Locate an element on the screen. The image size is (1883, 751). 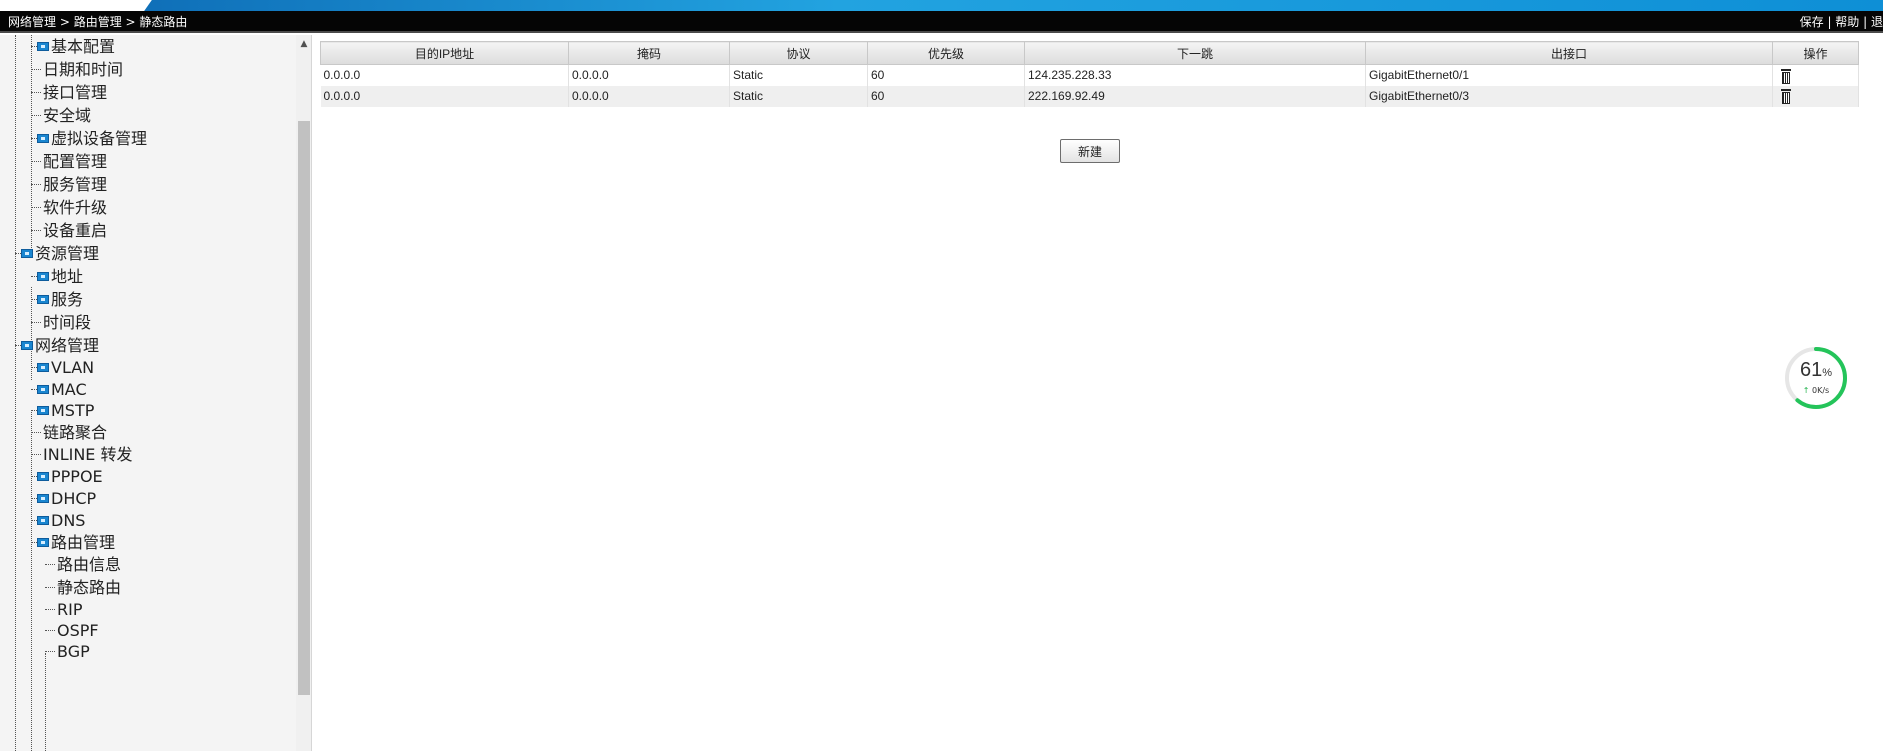
new-route-button: 新建 is located at coordinates (1090, 151).